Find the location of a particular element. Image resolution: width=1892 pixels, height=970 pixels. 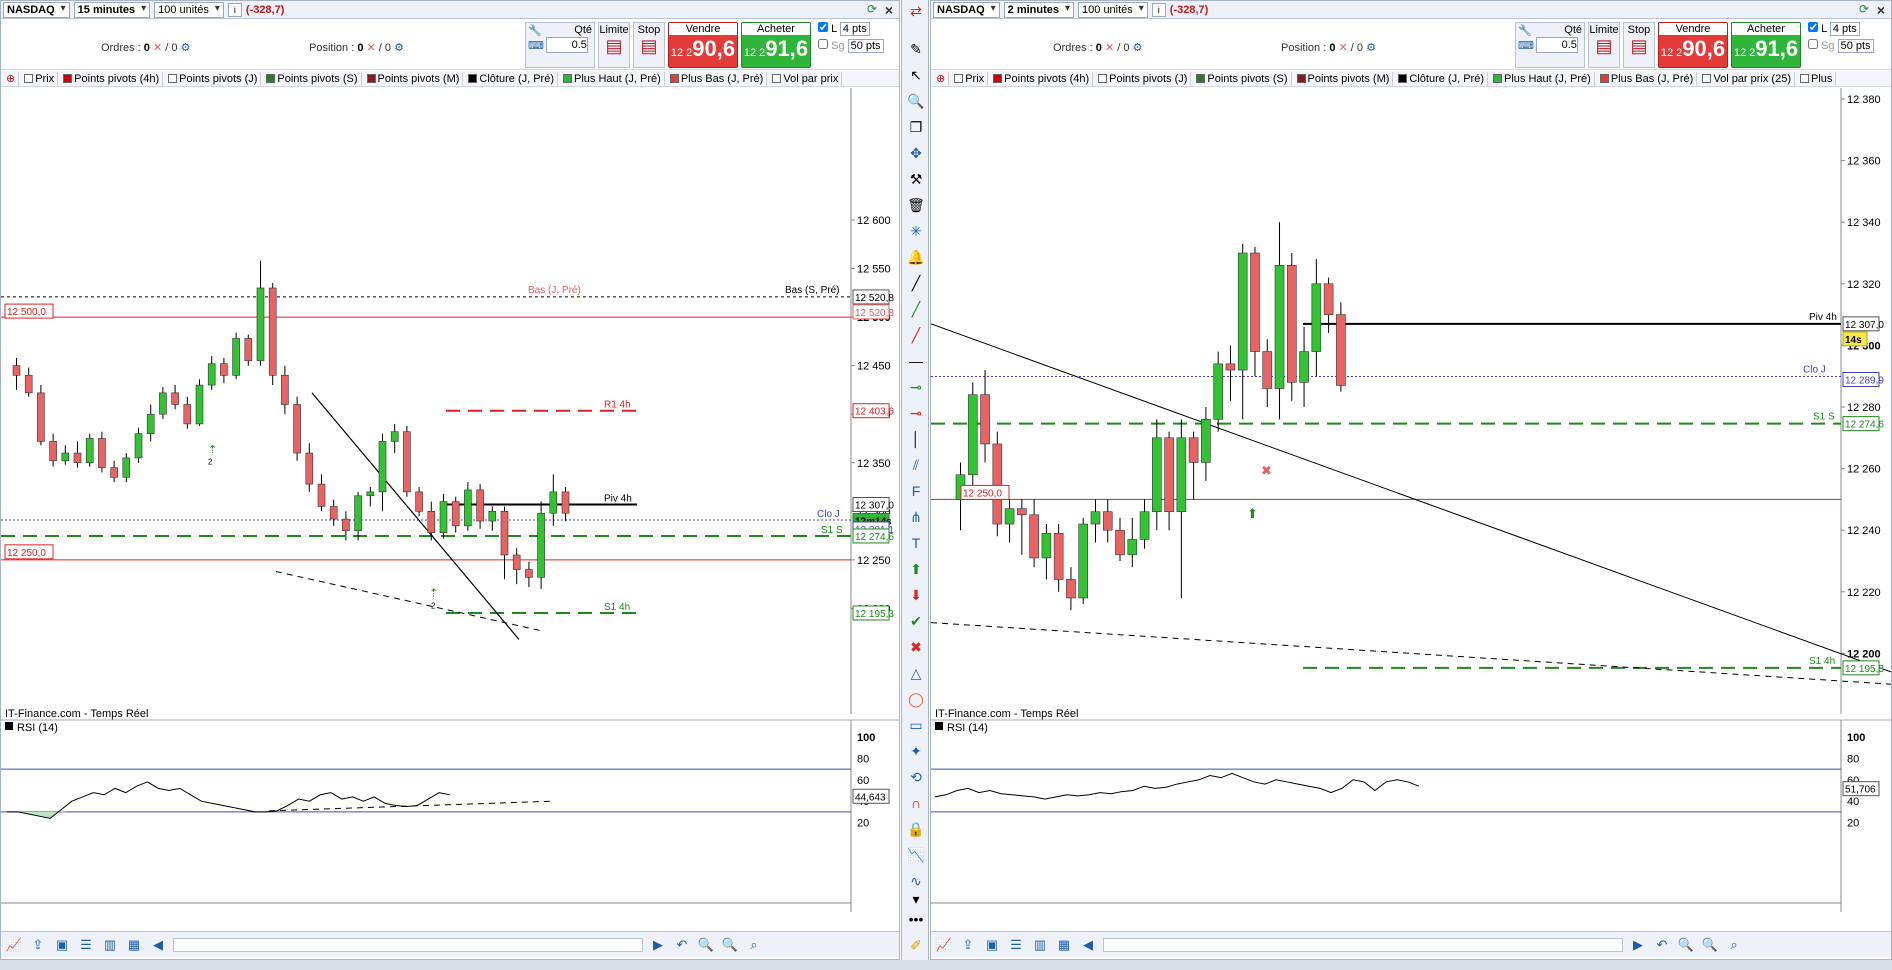

cross-icon: ✖ is located at coordinates (916, 647).